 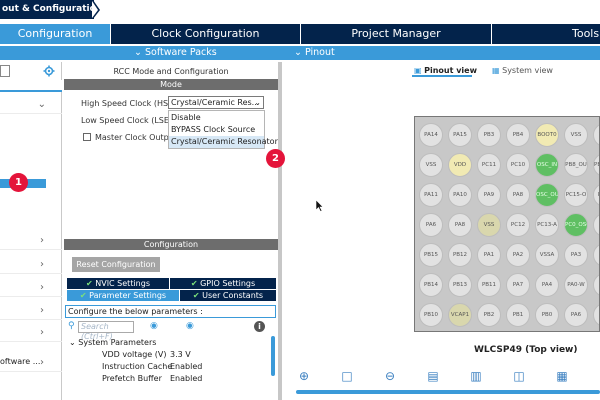 What do you see at coordinates (216, 102) in the screenshot?
I see `hse-select: Crystal/Ceramic Res... ⌄` at bounding box center [216, 102].